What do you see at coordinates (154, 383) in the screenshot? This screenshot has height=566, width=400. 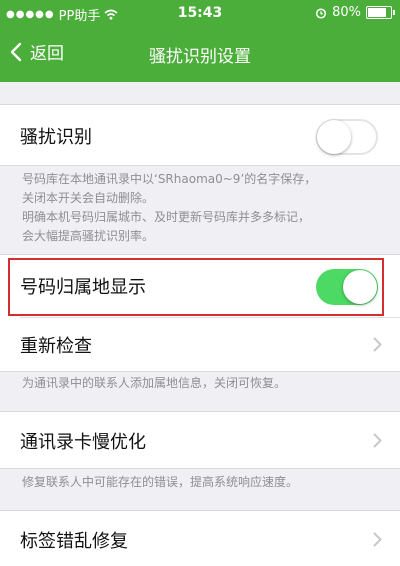 I see `recheck-description: 为通讯录中的联系人添加属地信息，关闭可恢复。` at bounding box center [154, 383].